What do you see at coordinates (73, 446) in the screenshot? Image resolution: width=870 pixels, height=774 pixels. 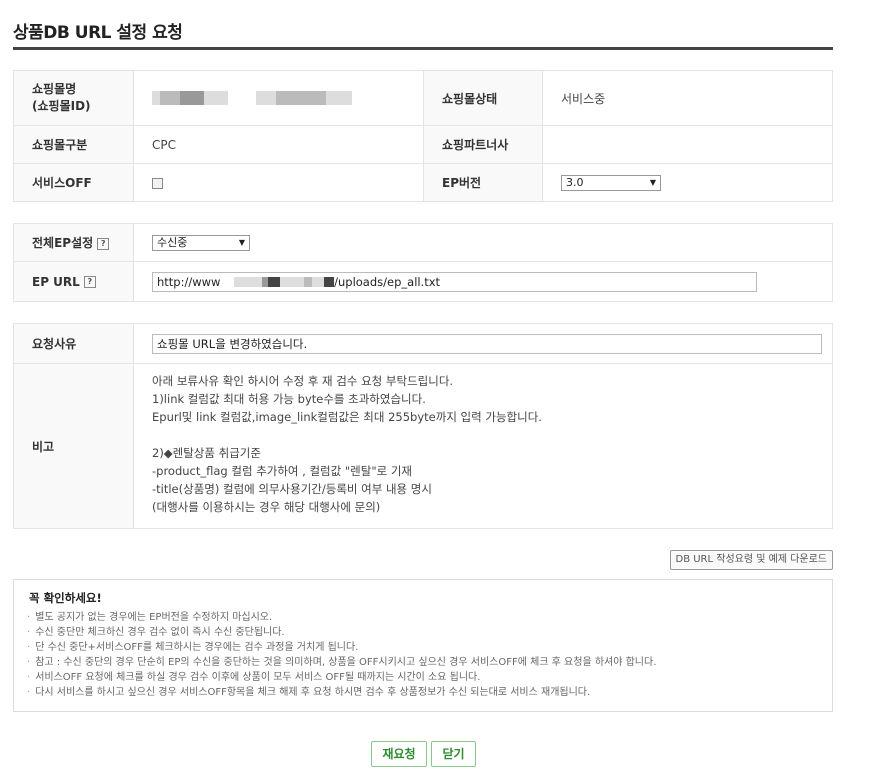 I see `note-label: 비고` at bounding box center [73, 446].